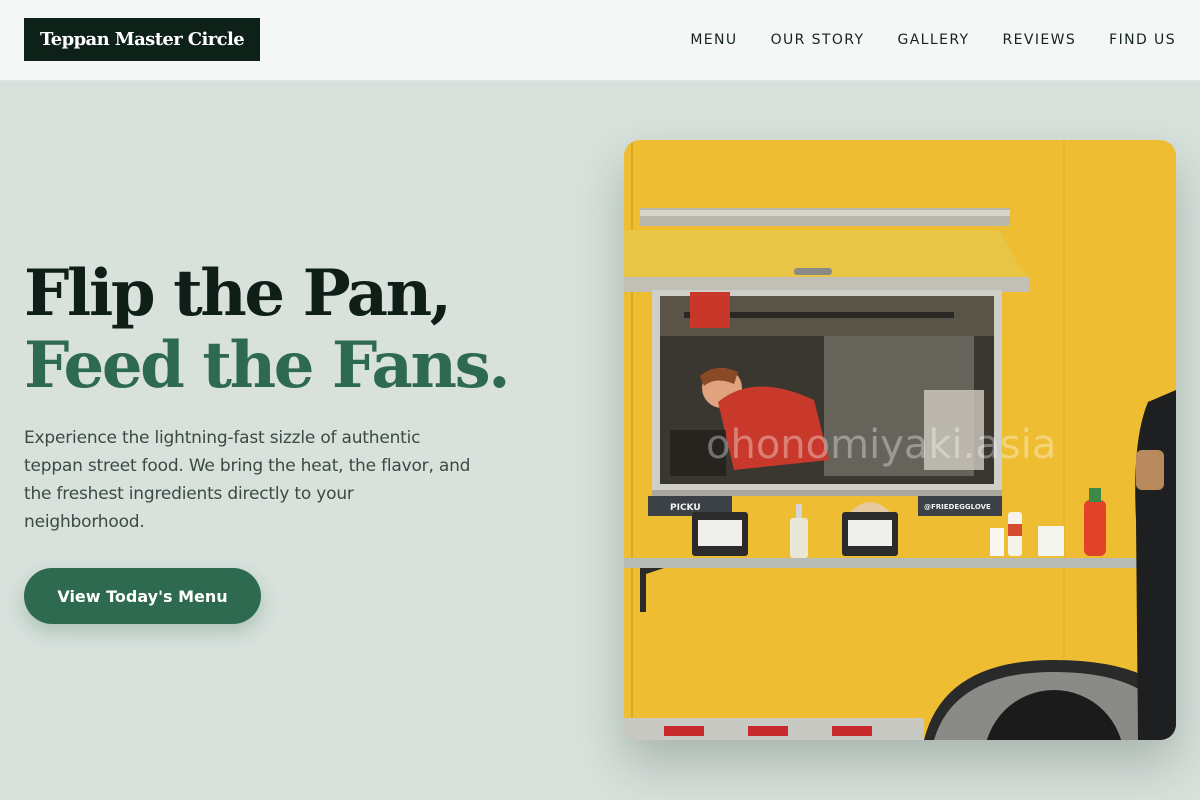 This screenshot has height=800, width=1200. I want to click on nav-item-gallery: GALLERY, so click(933, 40).